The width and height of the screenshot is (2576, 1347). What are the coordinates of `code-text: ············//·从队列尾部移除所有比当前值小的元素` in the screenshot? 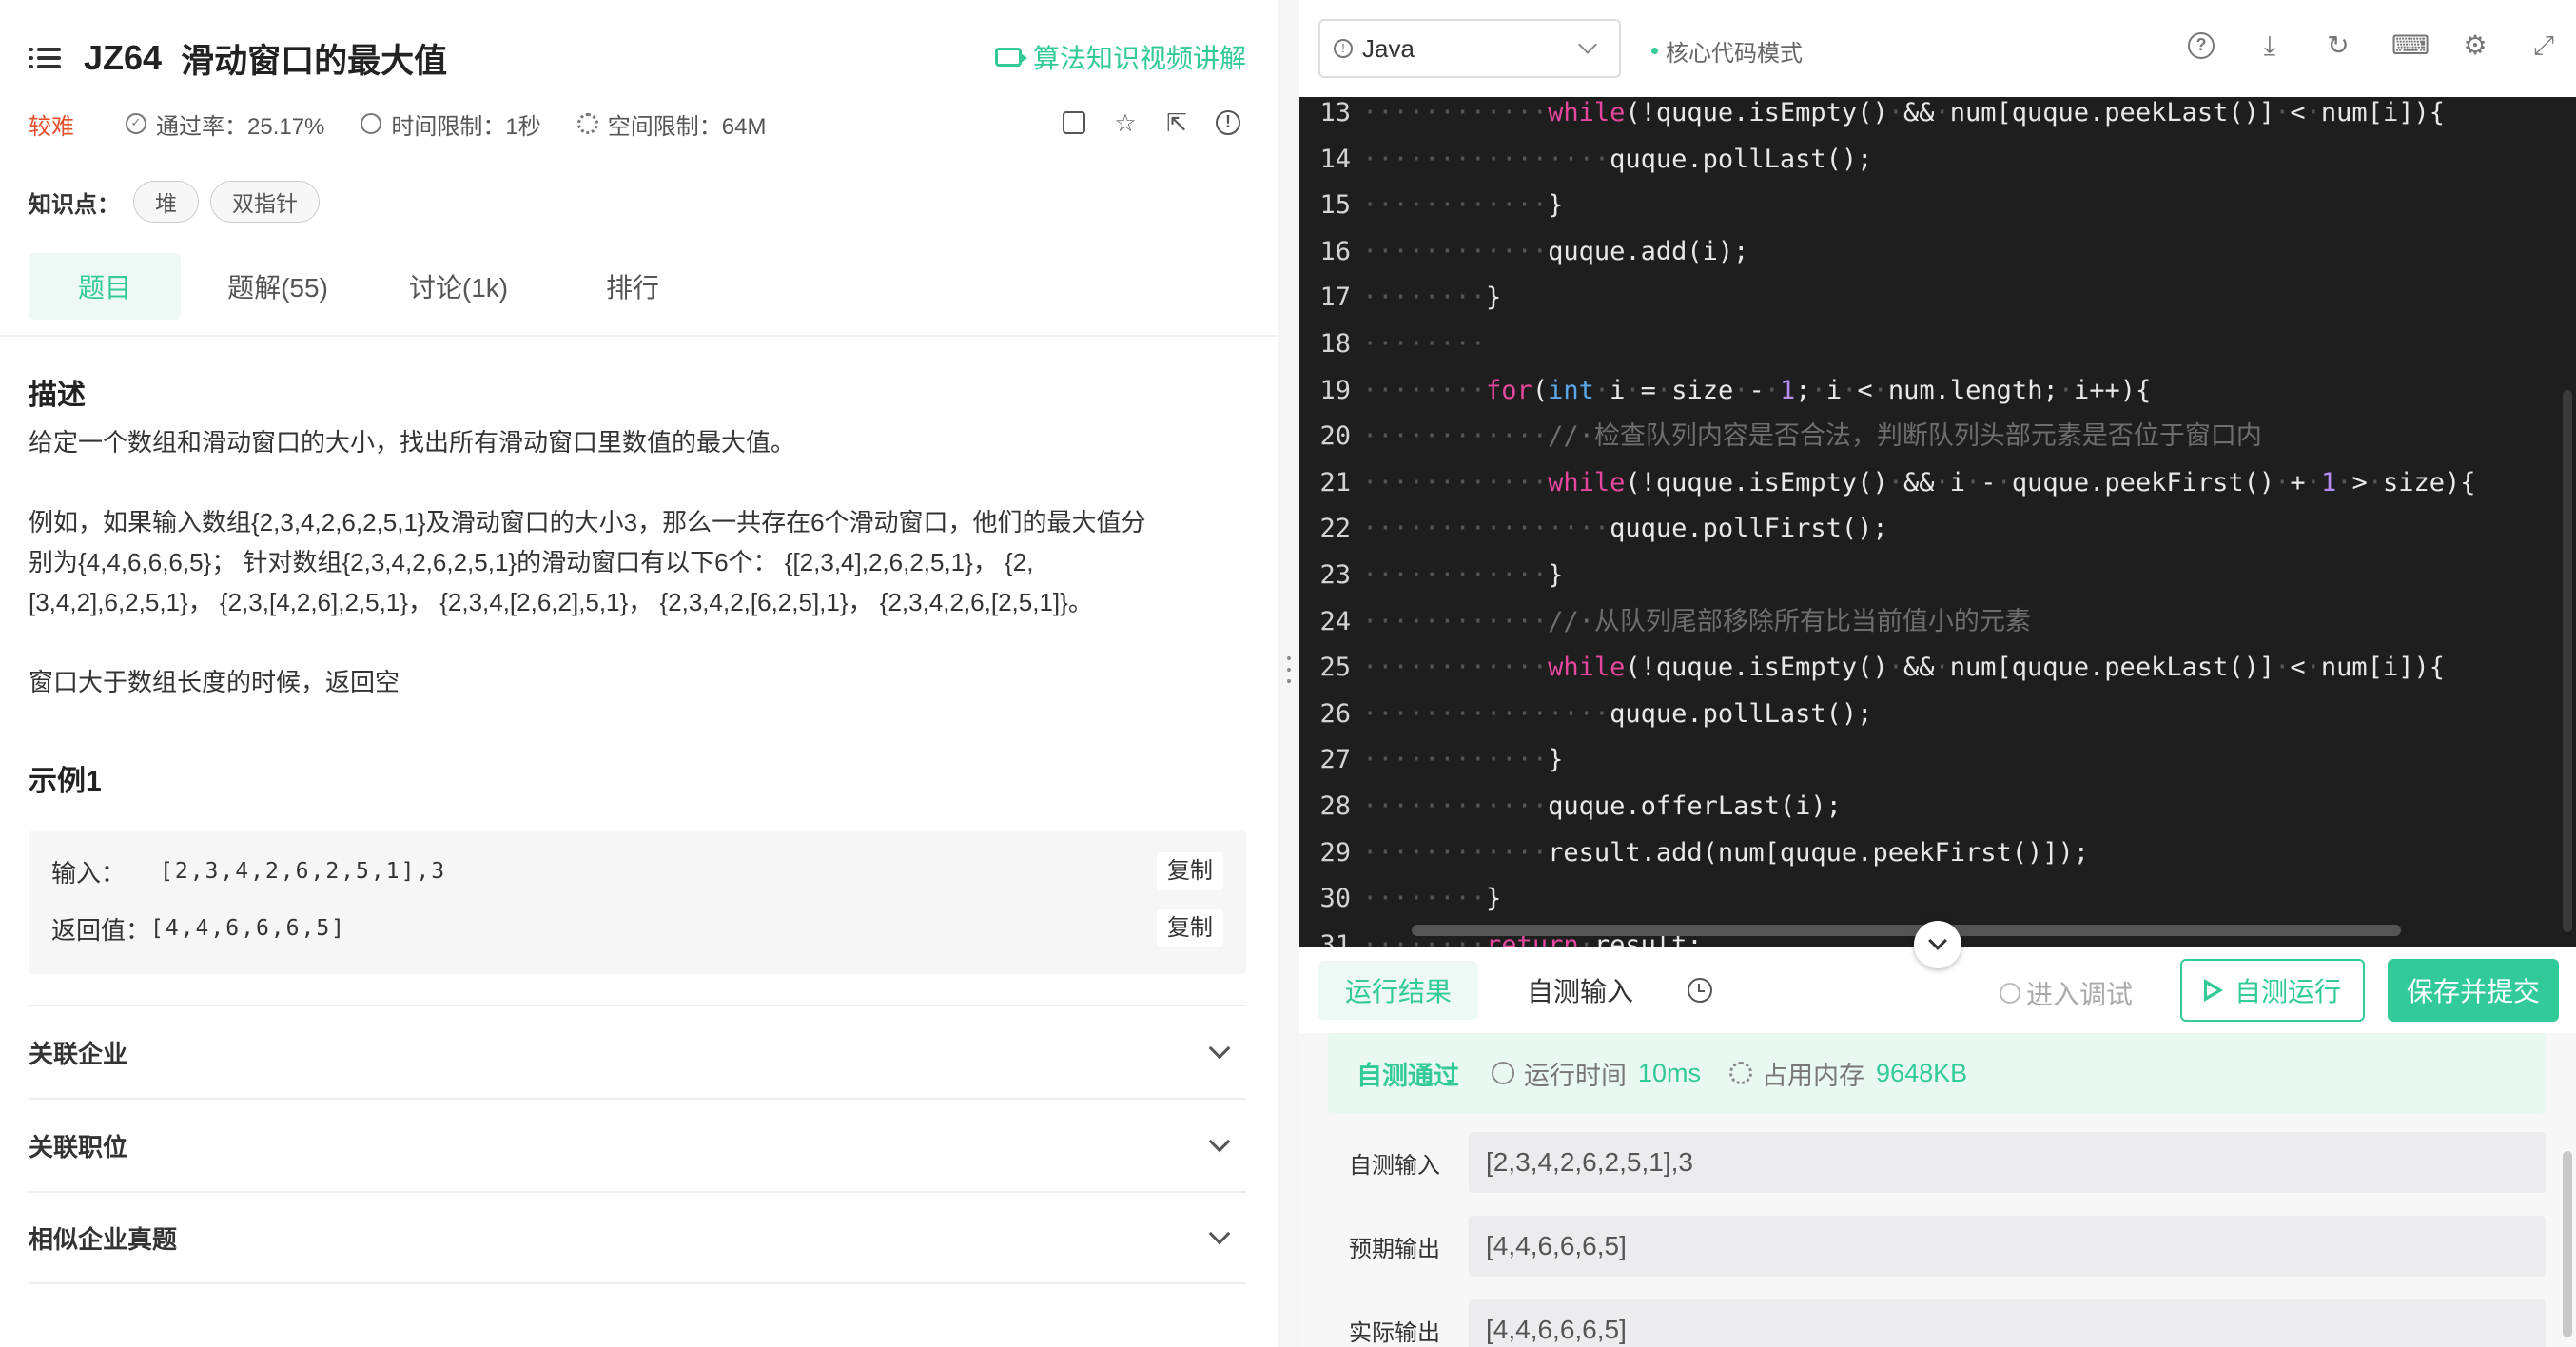 It's located at (1697, 622).